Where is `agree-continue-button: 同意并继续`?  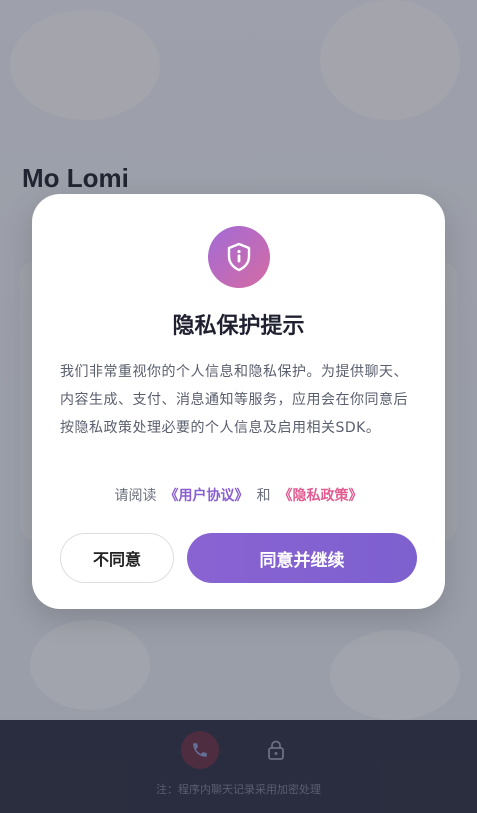
agree-continue-button: 同意并继续 is located at coordinates (302, 558).